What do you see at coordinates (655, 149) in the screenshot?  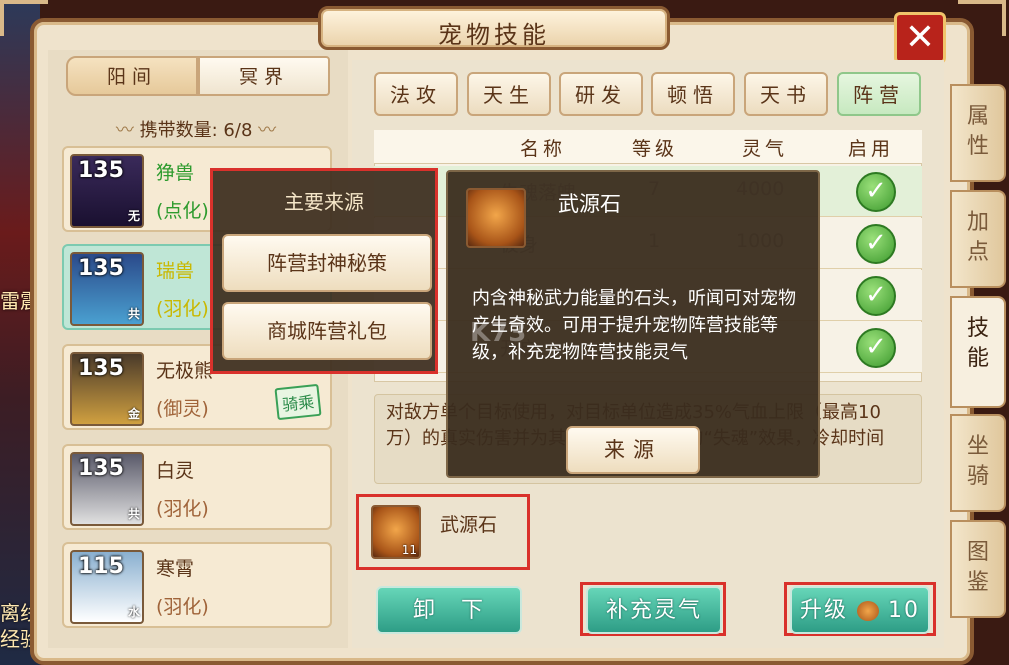 I see `header-level: 等级` at bounding box center [655, 149].